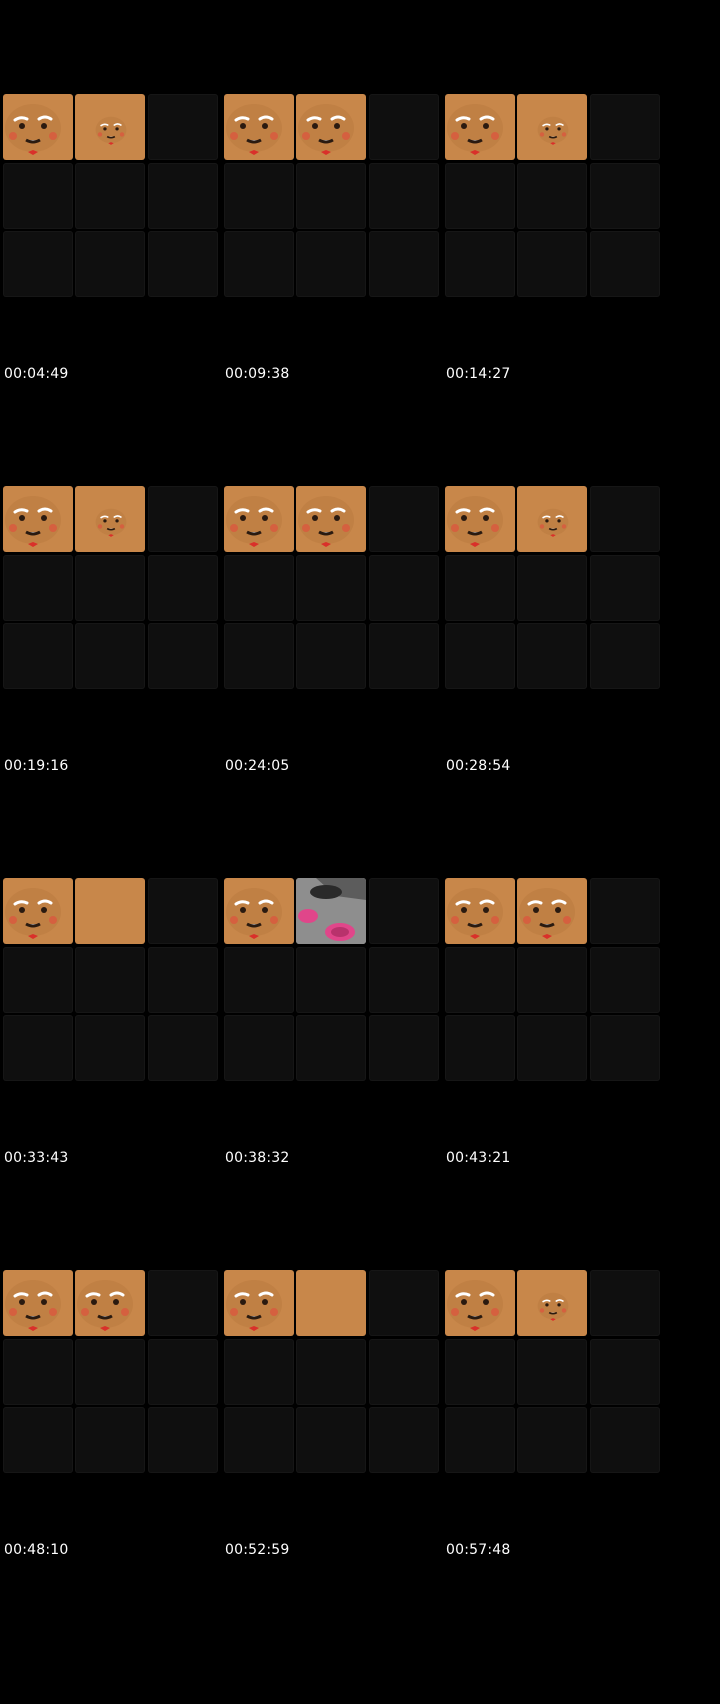  Describe the element at coordinates (478, 1550) in the screenshot. I see `frame-timestamp: 00:57:48` at that location.